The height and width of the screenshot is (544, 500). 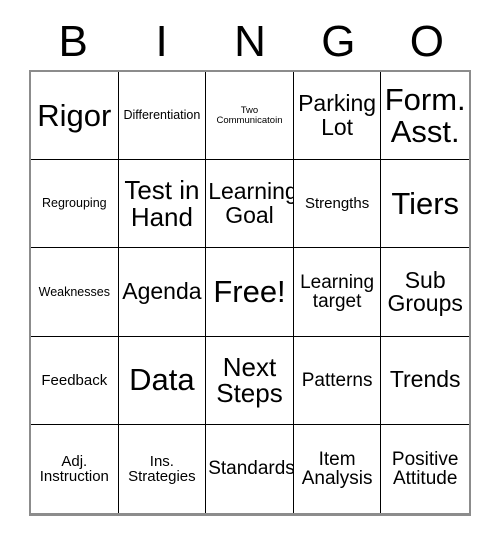 I want to click on bingo-cell-label: Weaknesses, so click(x=74, y=291).